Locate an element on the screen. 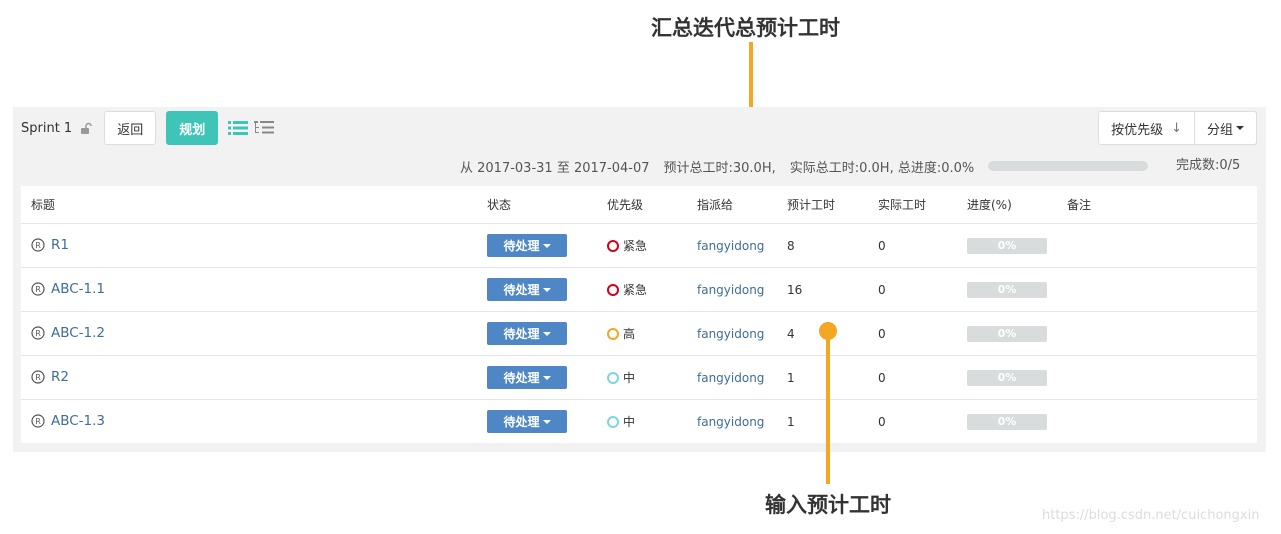  row-title: R ABC-1.2 is located at coordinates (68, 334).